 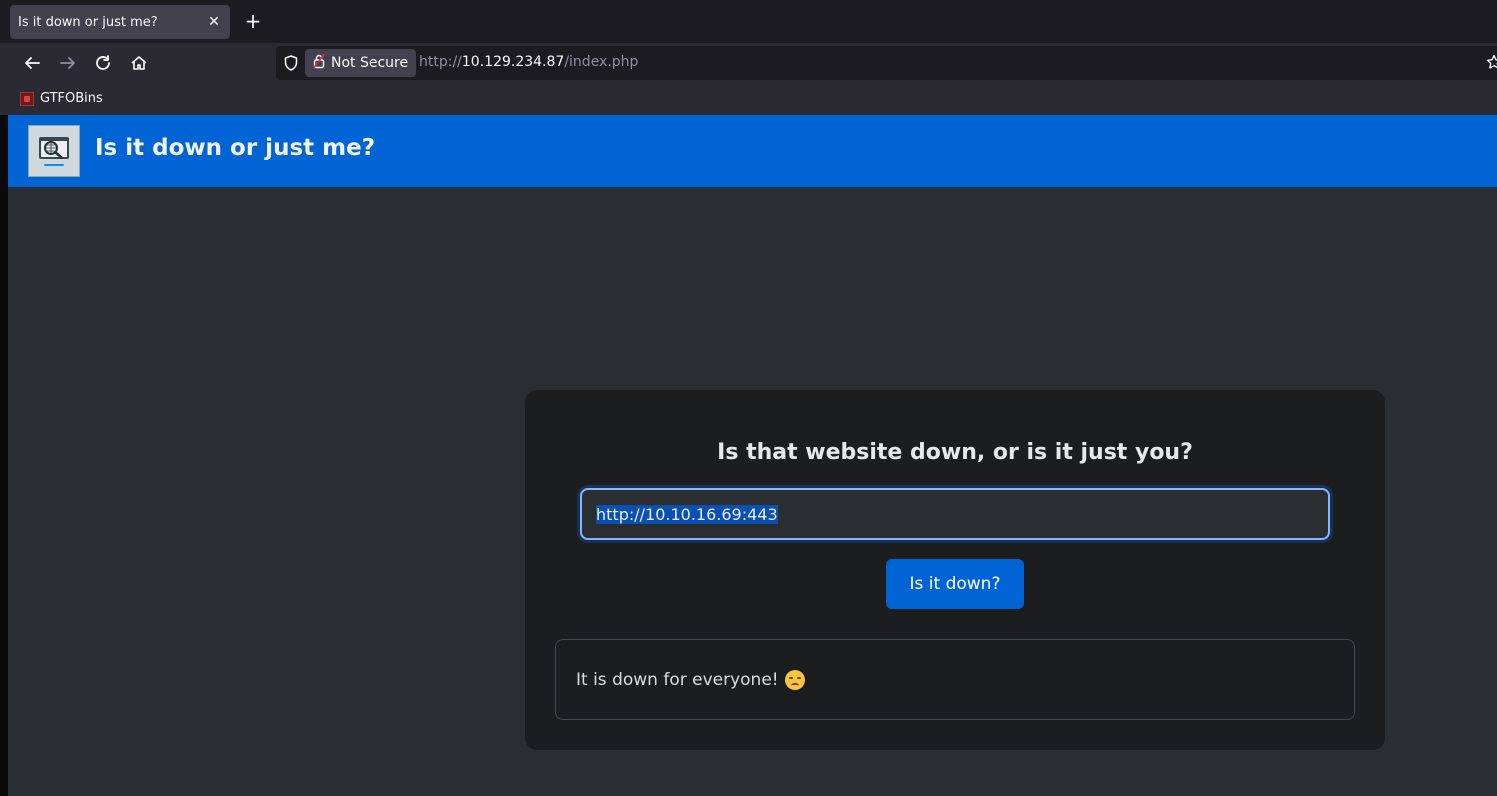 What do you see at coordinates (319, 63) in the screenshot?
I see `insecure-lock-icon` at bounding box center [319, 63].